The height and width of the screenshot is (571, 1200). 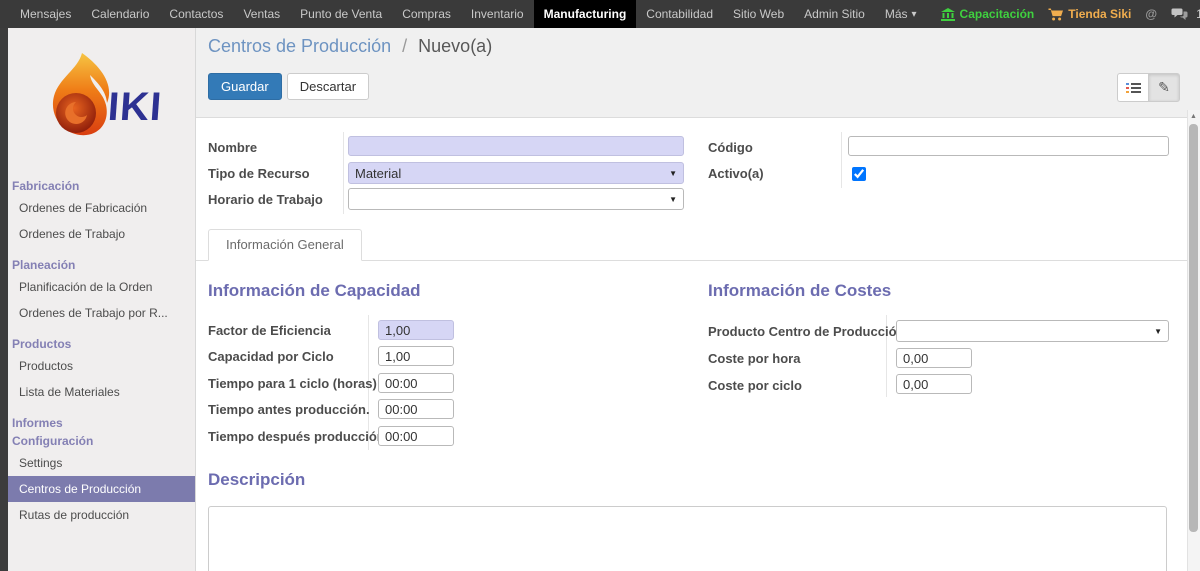 I want to click on activo-label: Activo(a), so click(x=736, y=173).